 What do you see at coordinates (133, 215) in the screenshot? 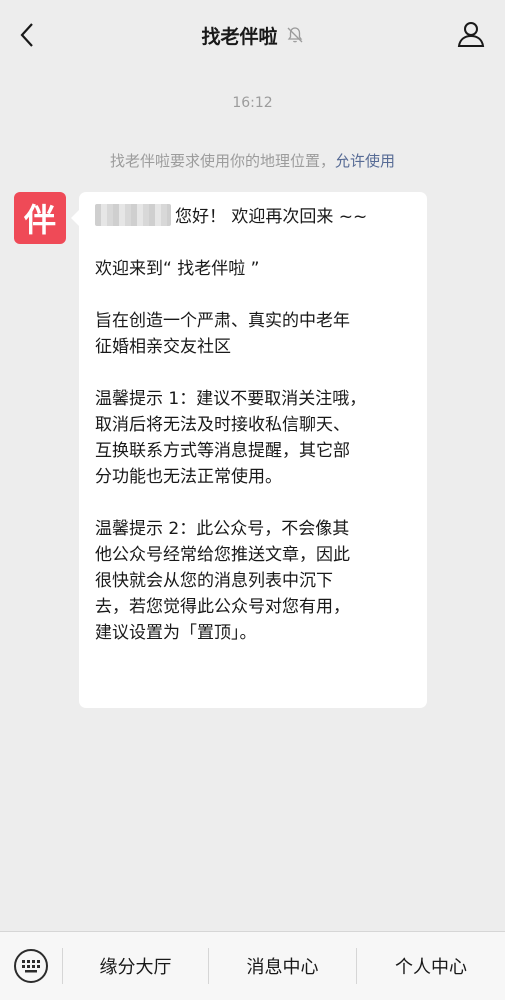
I see `blurred-username` at bounding box center [133, 215].